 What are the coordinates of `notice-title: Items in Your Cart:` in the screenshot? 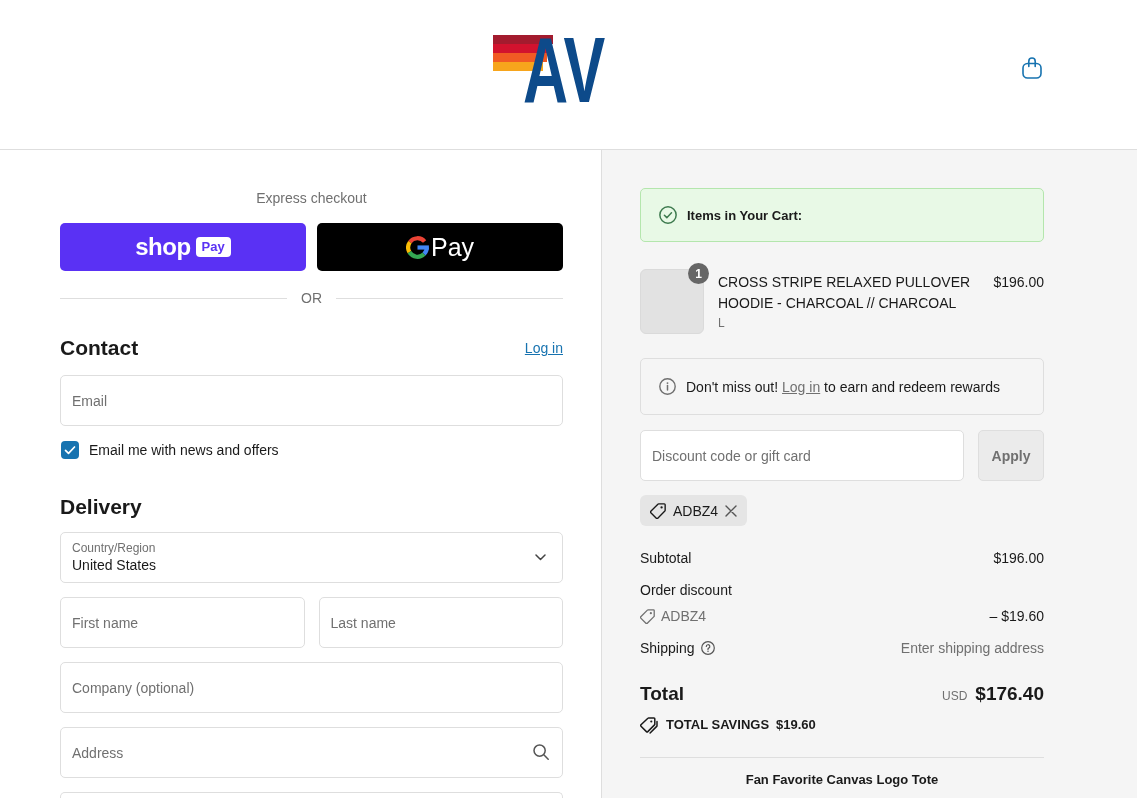 It's located at (745, 215).